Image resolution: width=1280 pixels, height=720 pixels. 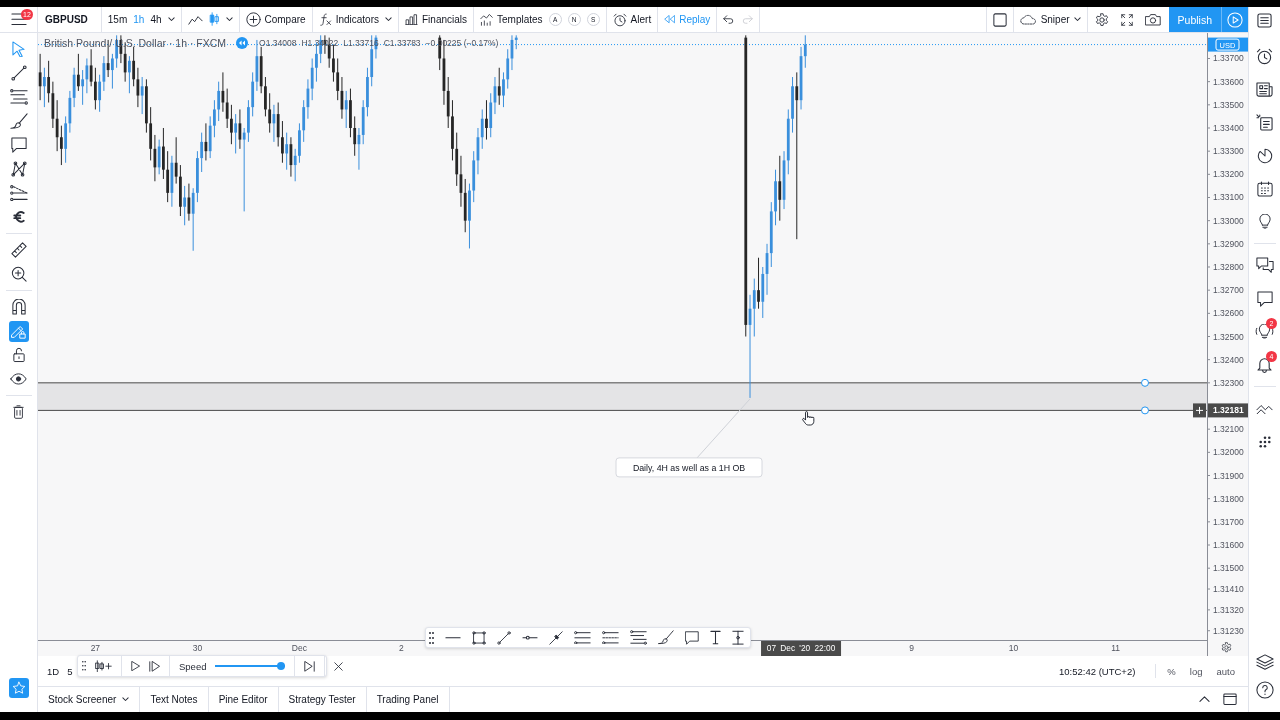 I want to click on rectangle-zone, so click(x=623, y=396).